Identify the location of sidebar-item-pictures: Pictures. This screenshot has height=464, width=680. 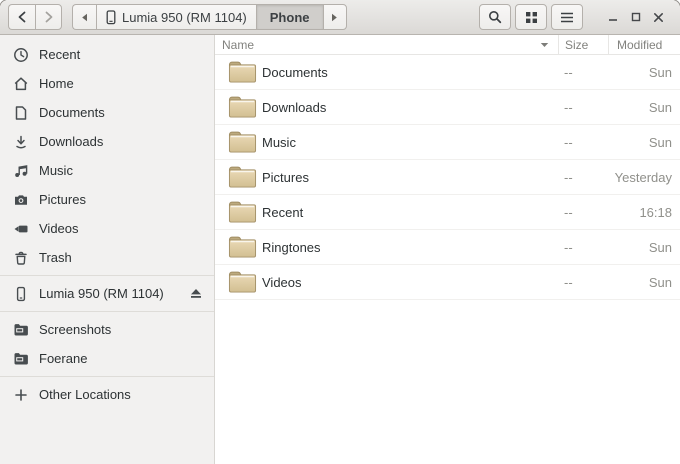
(107, 199).